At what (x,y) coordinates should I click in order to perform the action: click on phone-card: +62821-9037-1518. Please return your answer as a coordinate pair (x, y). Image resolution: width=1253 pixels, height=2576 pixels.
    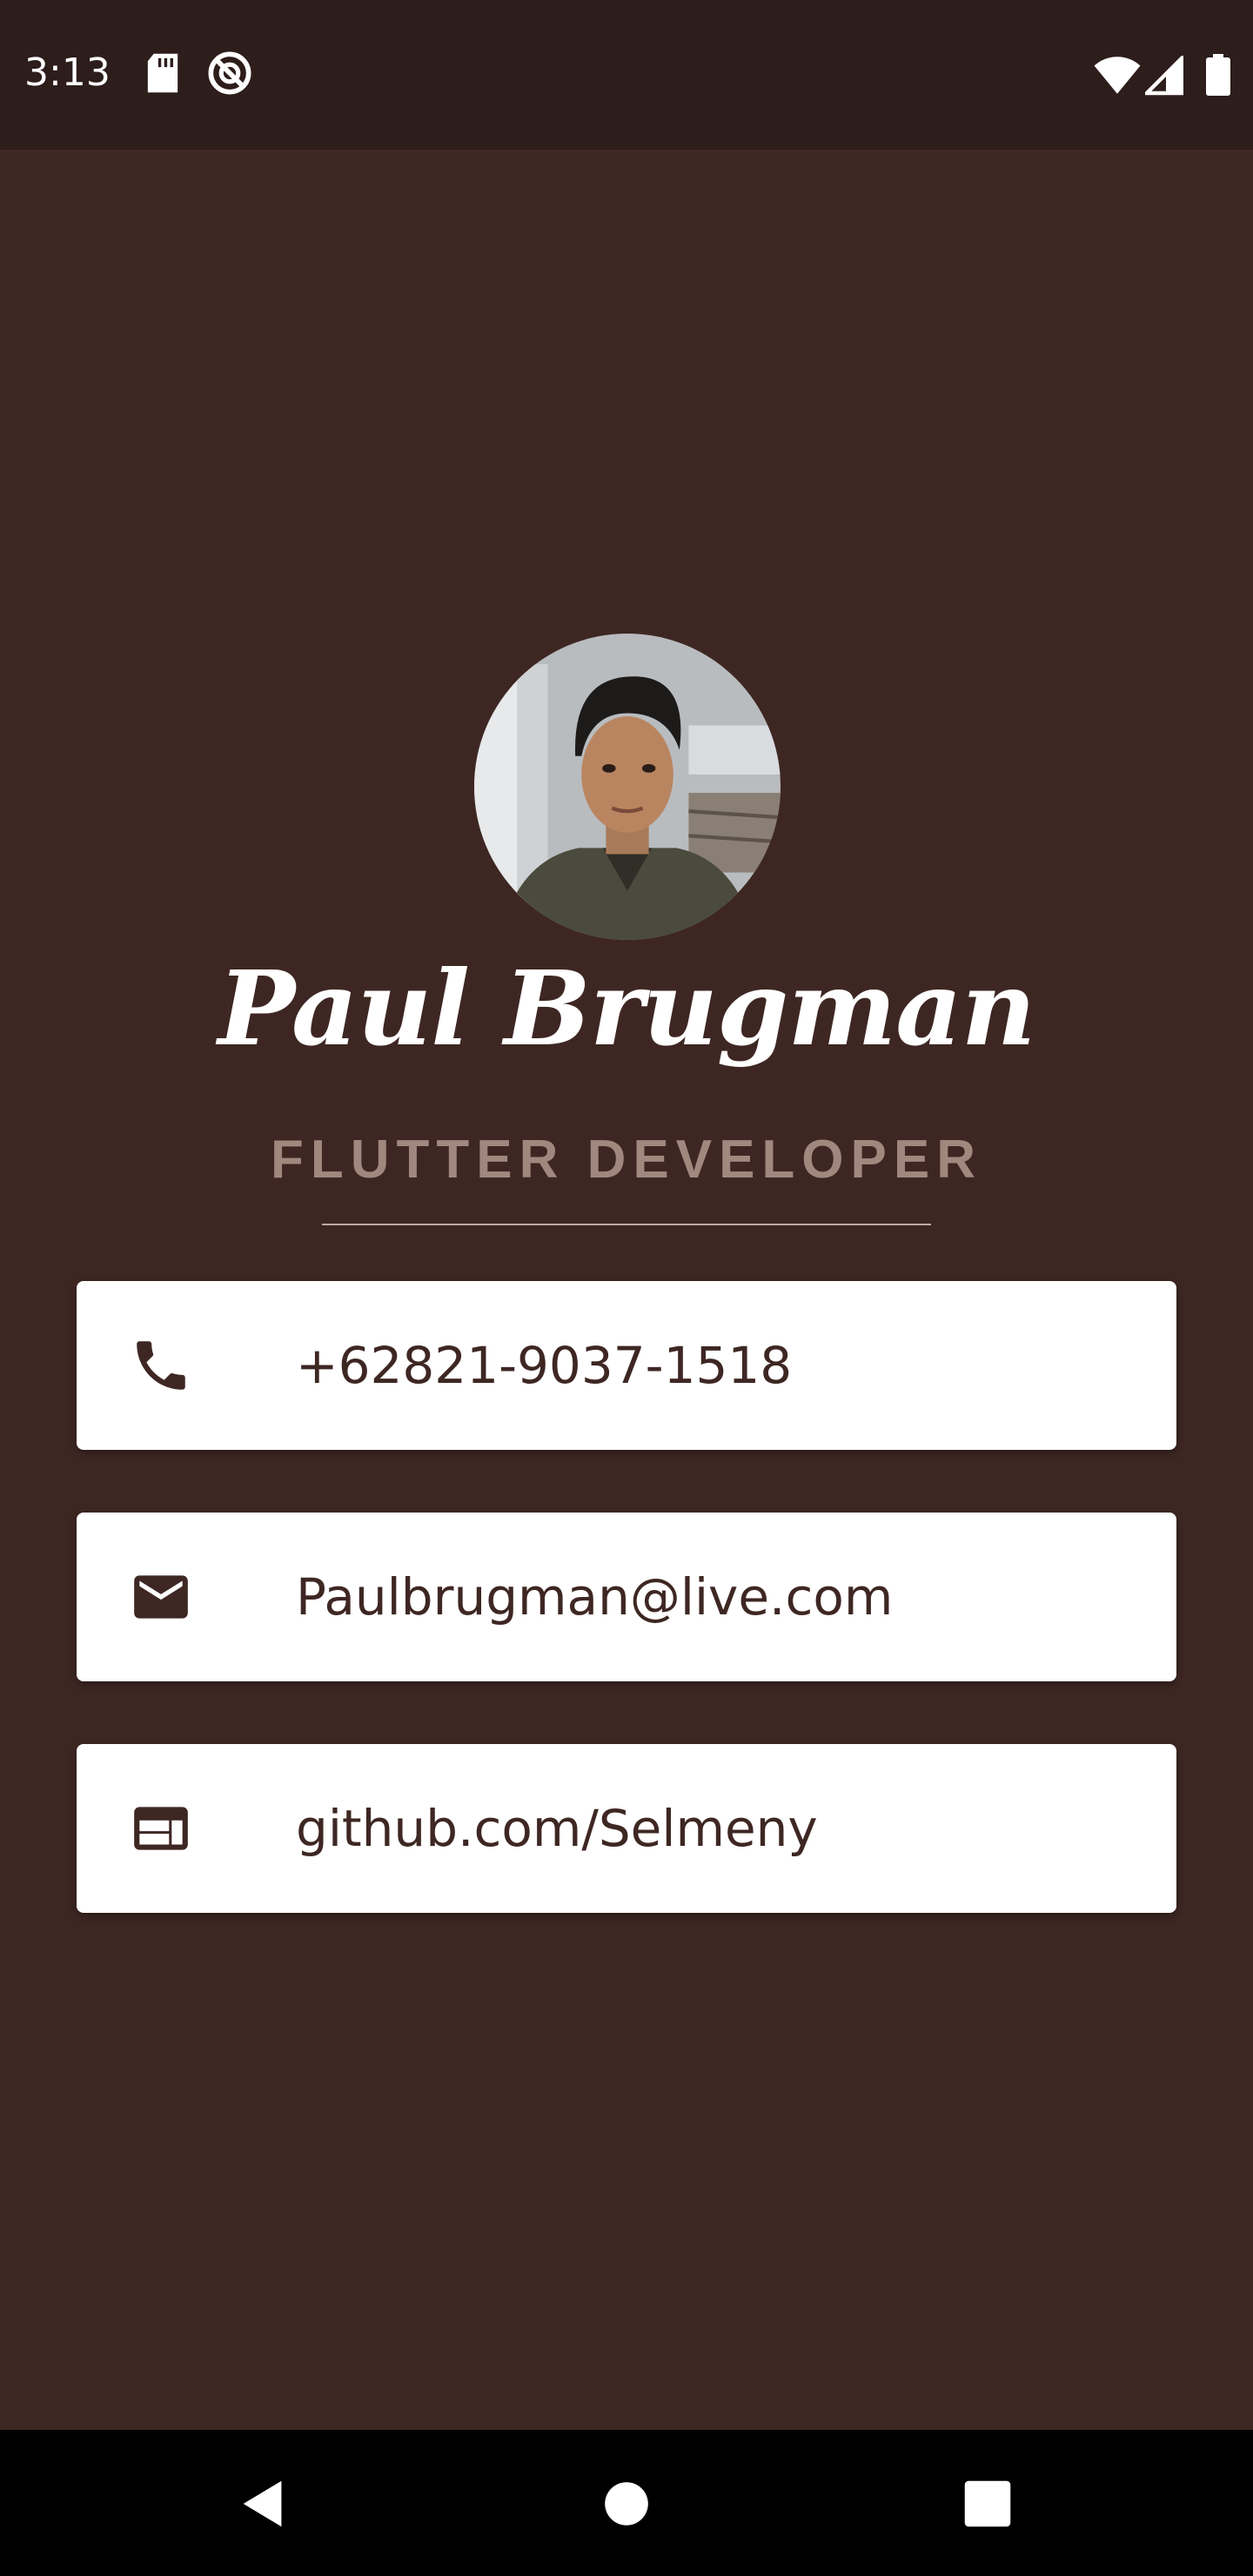
    Looking at the image, I should click on (626, 1365).